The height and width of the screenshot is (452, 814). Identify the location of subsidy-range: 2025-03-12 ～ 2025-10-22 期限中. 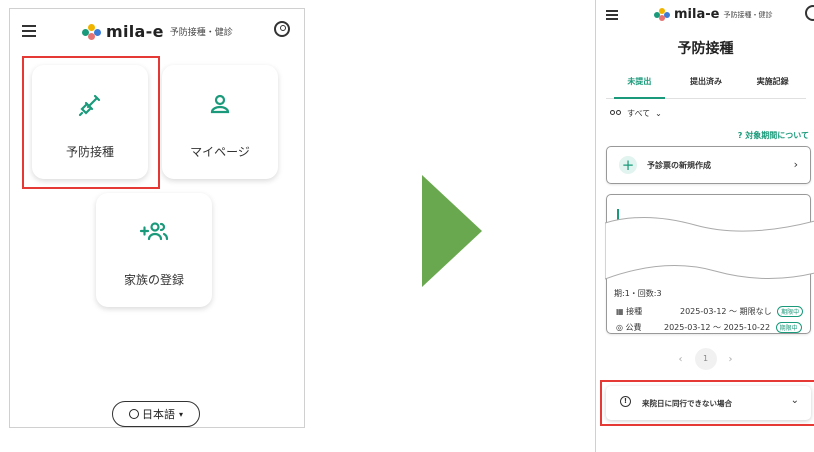
(733, 327).